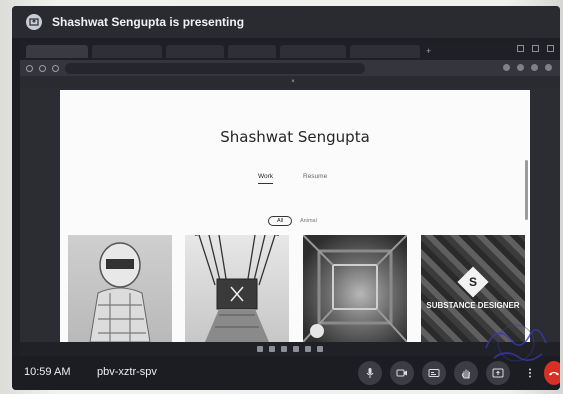 The image size is (563, 394). I want to click on filter-animal-button: Animal, so click(308, 221).